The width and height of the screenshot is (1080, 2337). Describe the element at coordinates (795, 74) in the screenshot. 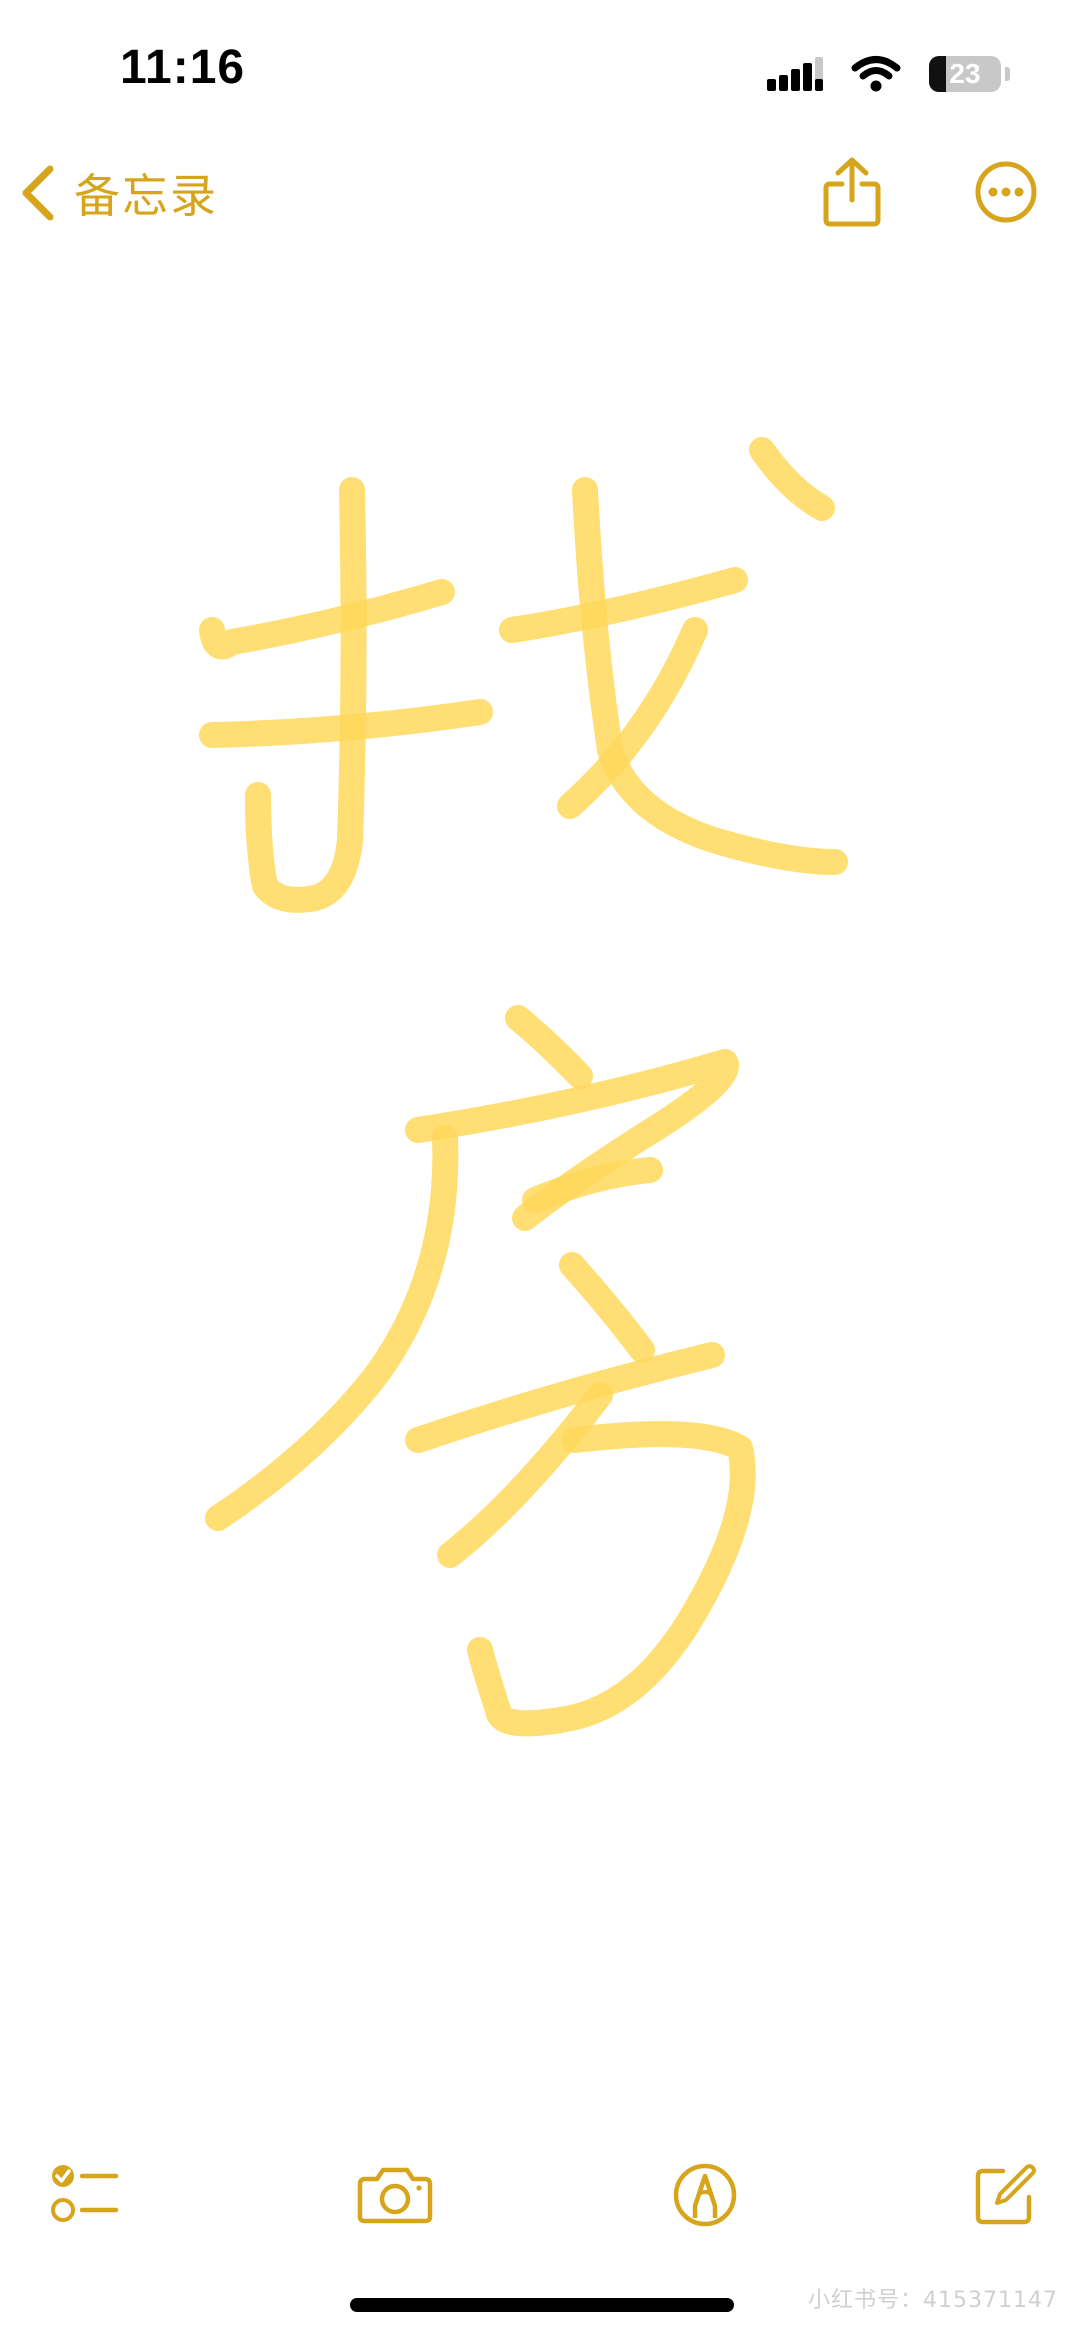

I see `cellular-signal-icon` at that location.